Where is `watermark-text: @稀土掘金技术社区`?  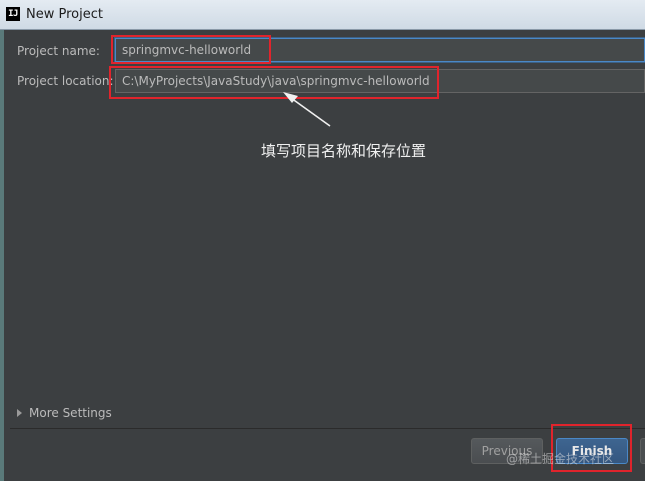 watermark-text: @稀土掘金技术社区 is located at coordinates (560, 459).